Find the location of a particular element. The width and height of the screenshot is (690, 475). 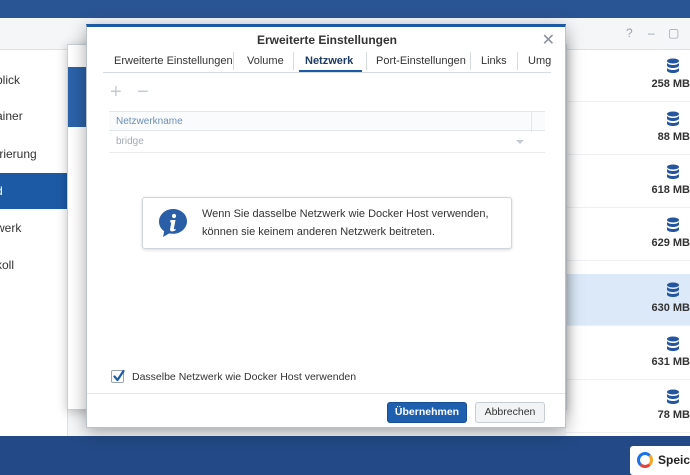

sidebar-item-log: koll is located at coordinates (34, 265).